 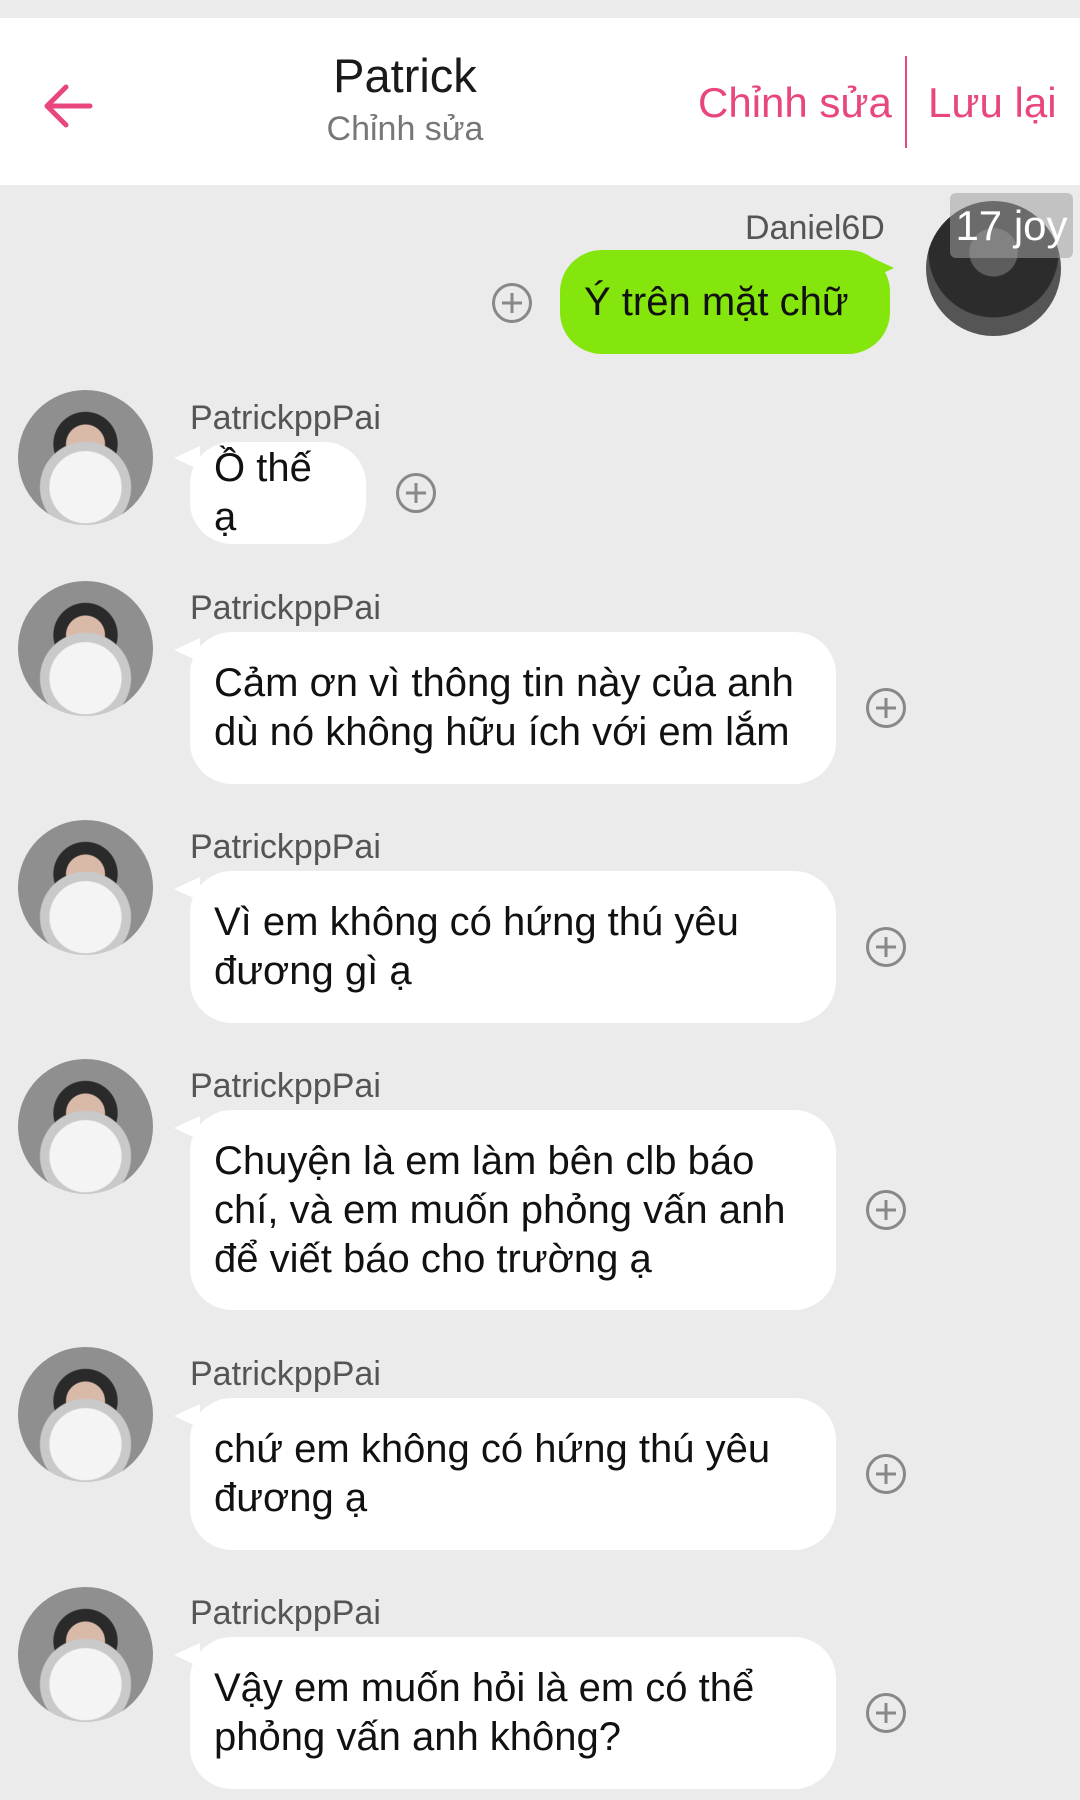 I want to click on message-text-line: chứ em không có hứng thú yêu, so click(x=492, y=1449).